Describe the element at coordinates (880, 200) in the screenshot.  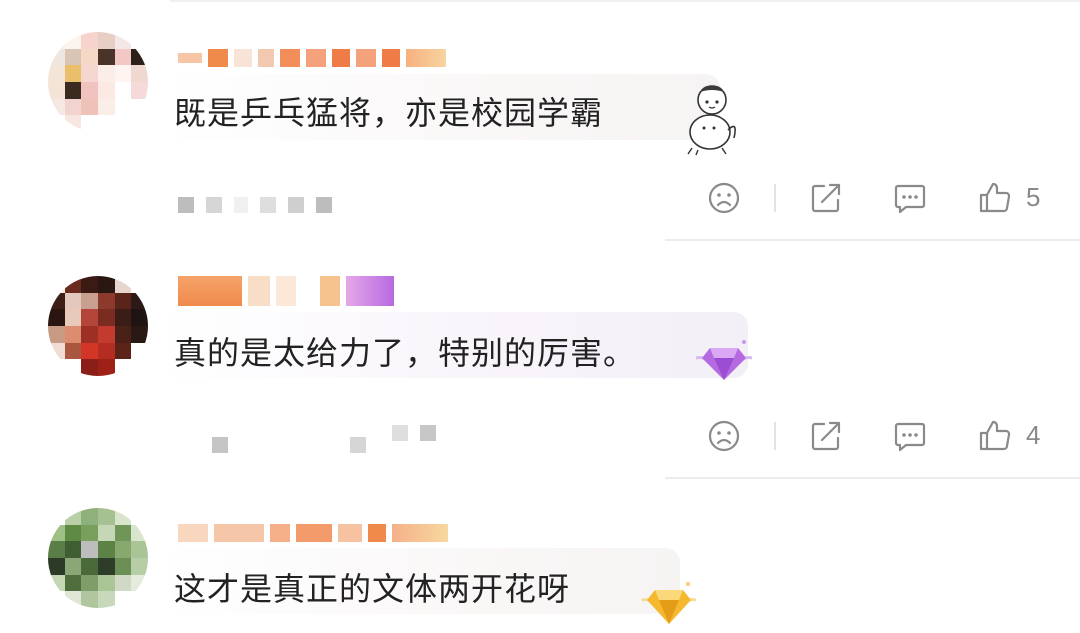
I see `comment-actions: 5` at that location.